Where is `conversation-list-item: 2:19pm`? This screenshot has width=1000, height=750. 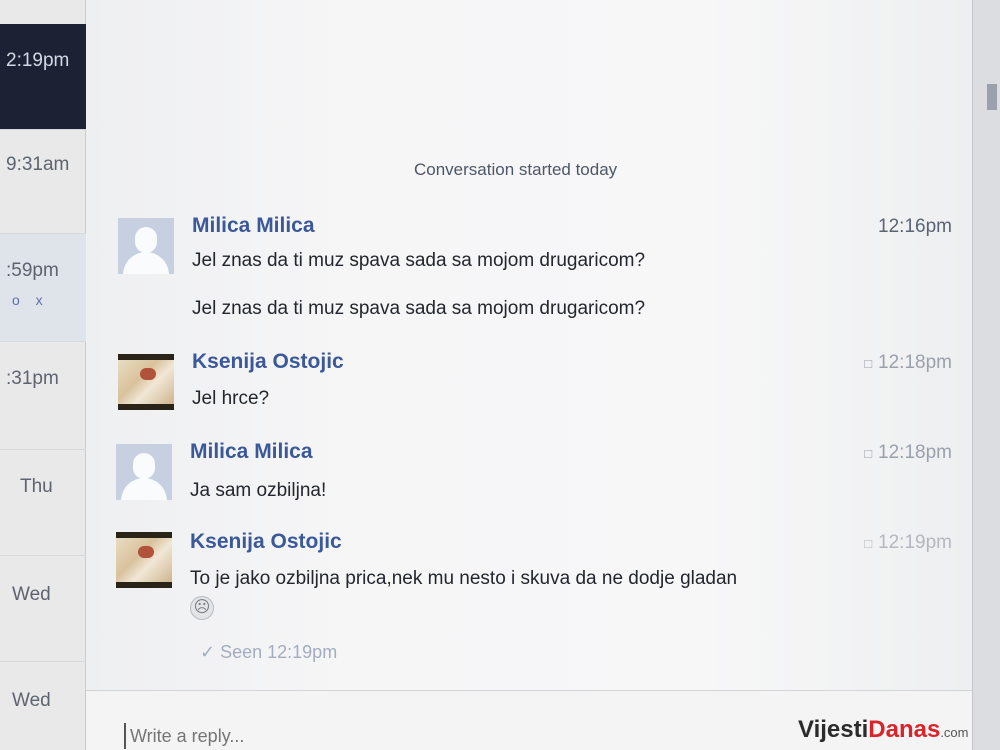 conversation-list-item: 2:19pm is located at coordinates (43, 77).